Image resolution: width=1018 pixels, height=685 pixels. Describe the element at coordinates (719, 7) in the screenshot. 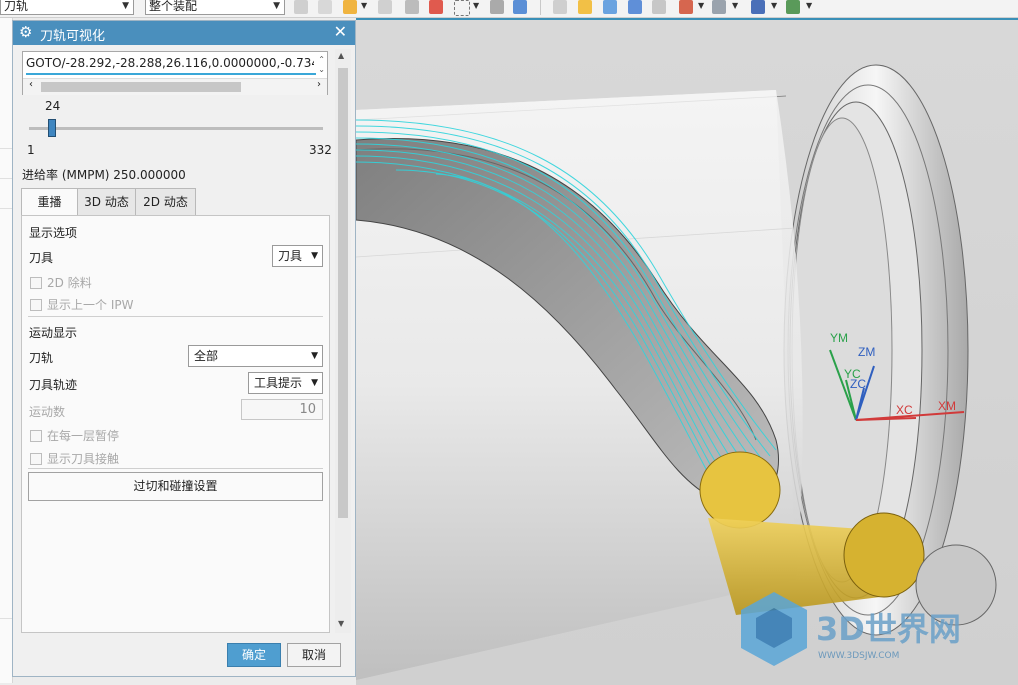

I see `render-style-icon` at that location.